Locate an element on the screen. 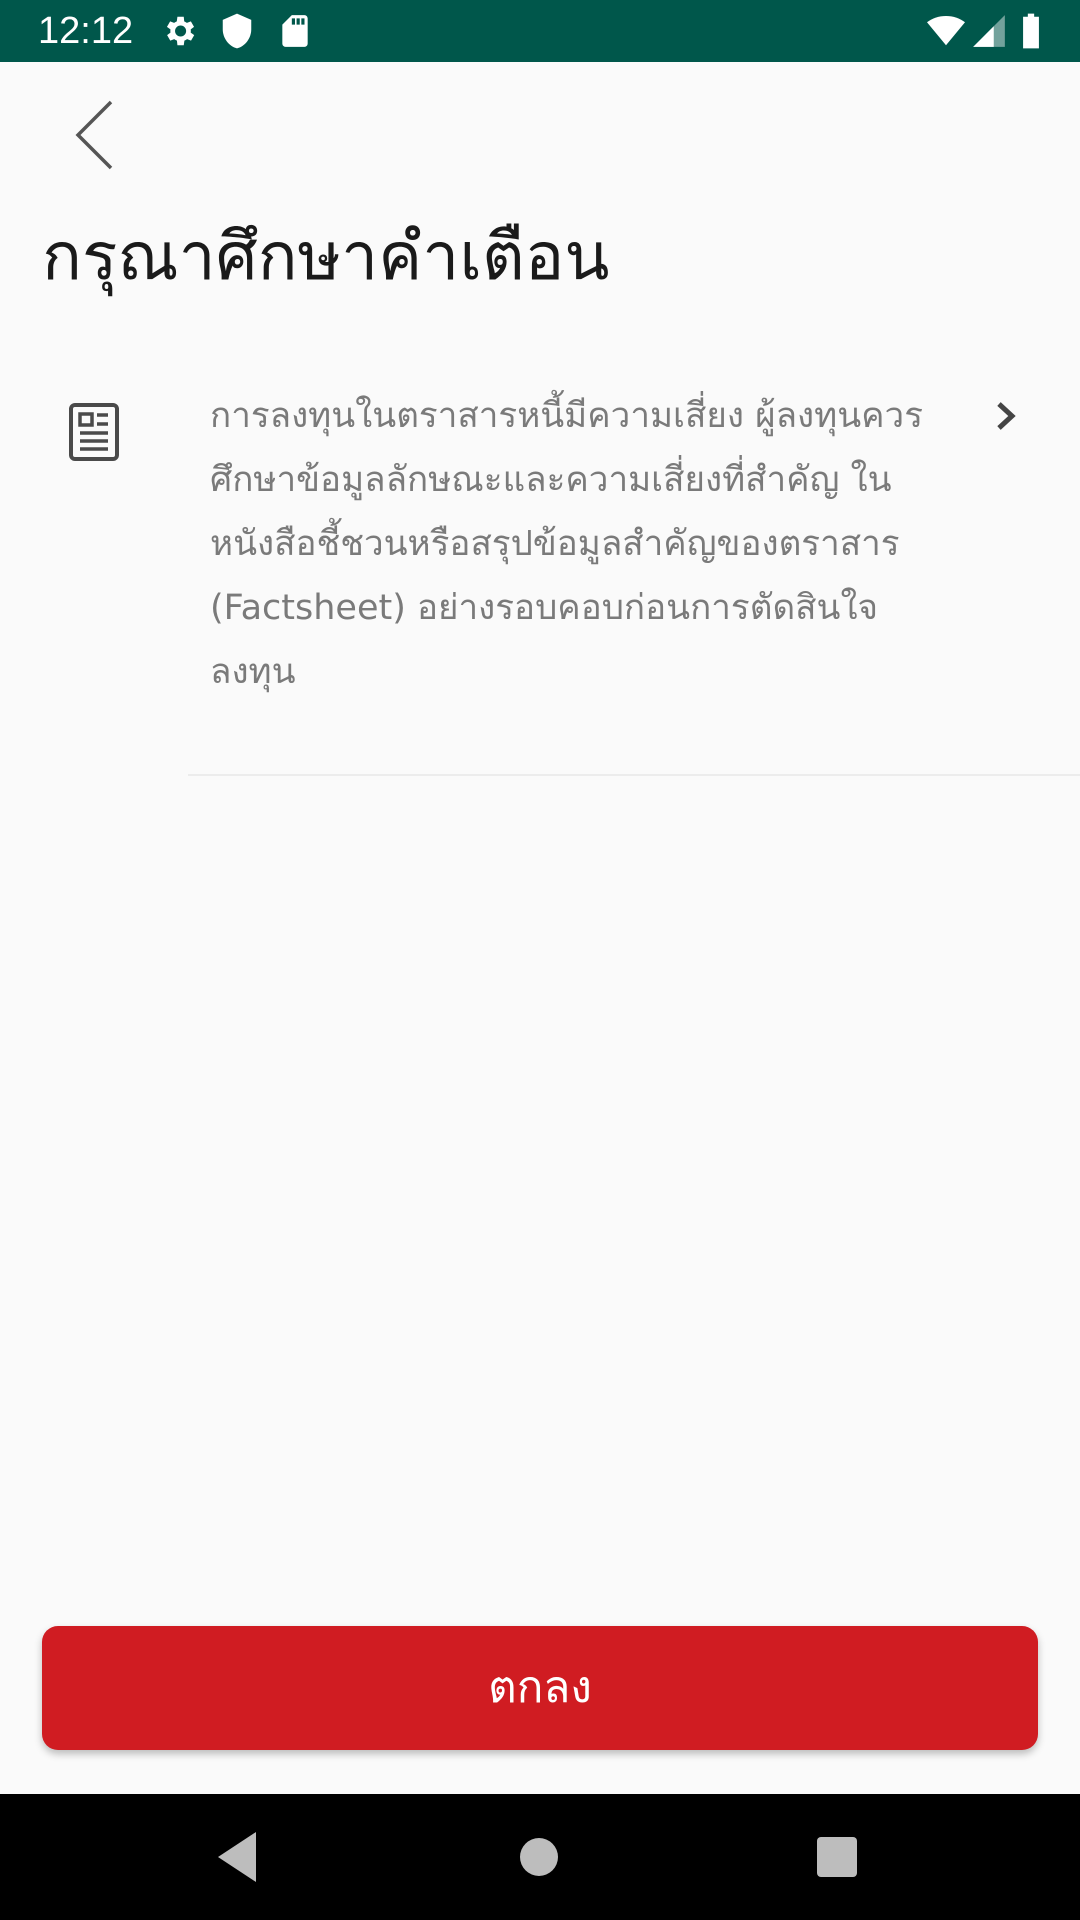  confirm-button: ตกลง is located at coordinates (540, 1688).